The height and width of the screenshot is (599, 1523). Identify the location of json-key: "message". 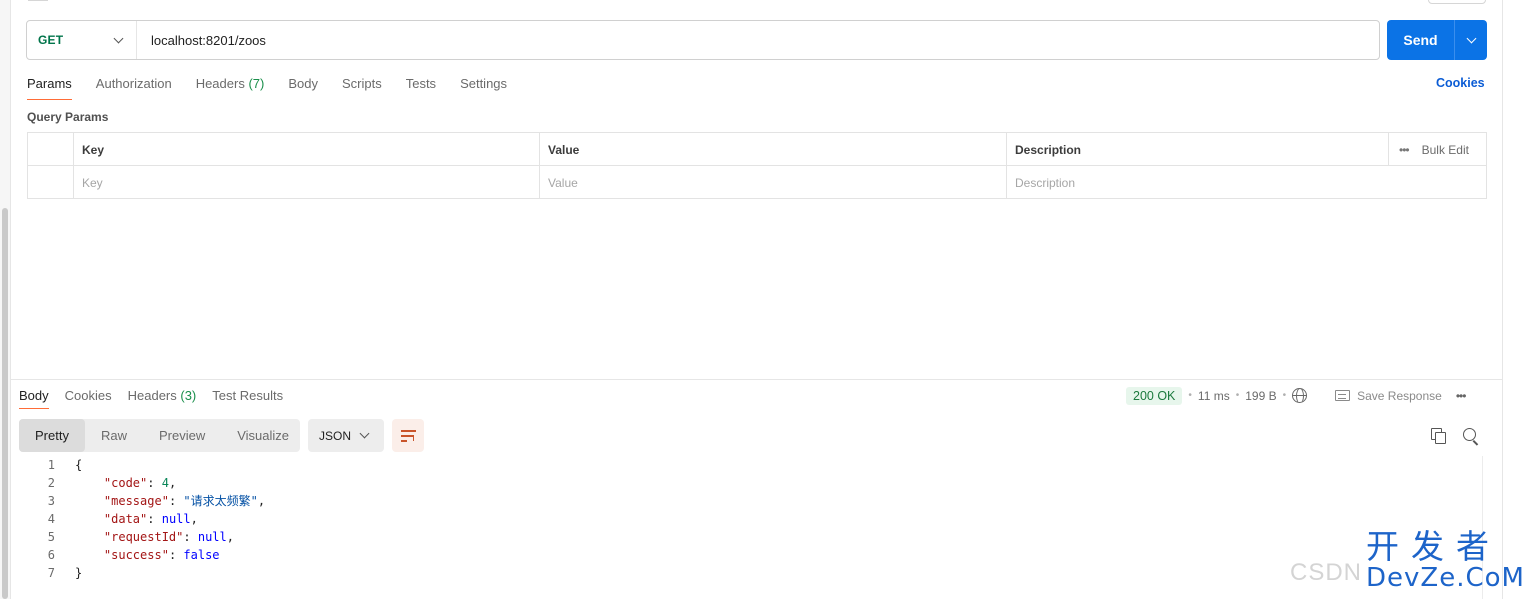
(136, 501).